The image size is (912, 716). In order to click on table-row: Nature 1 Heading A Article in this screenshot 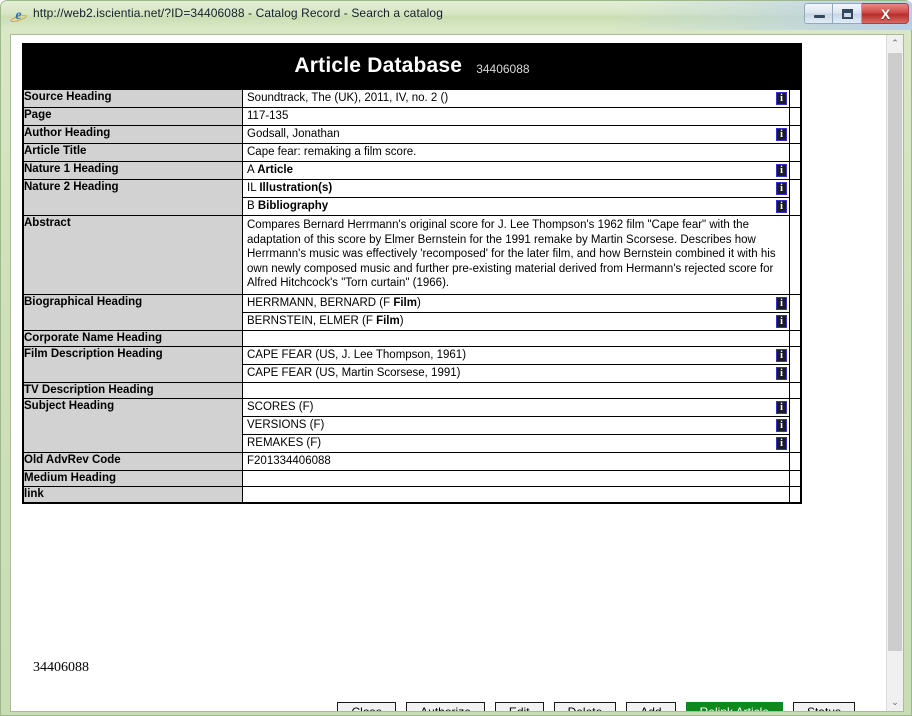, I will do `click(412, 170)`.